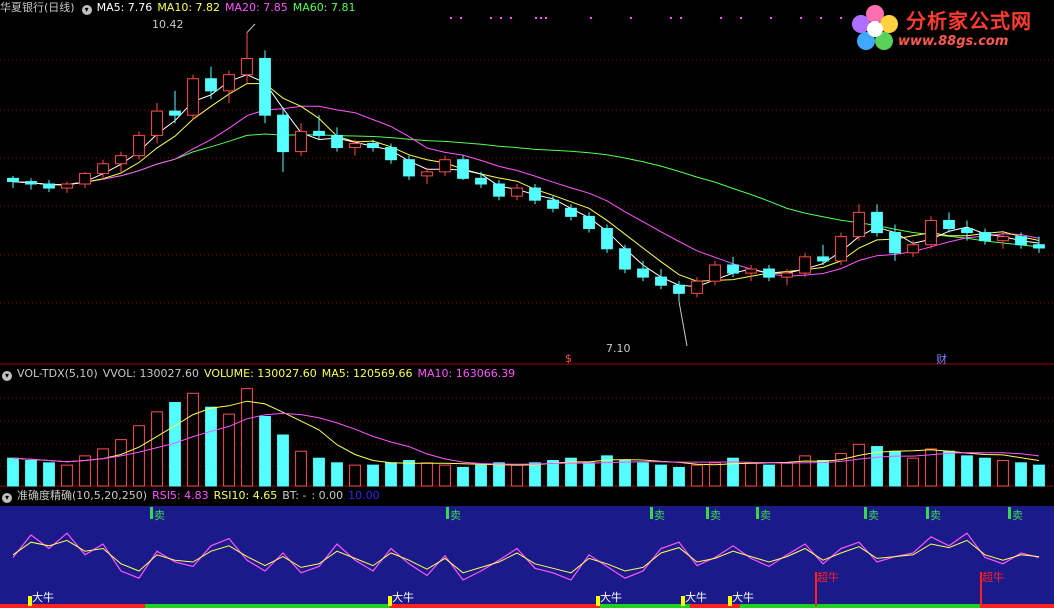 This screenshot has width=1054, height=608. I want to click on stock-title: 华夏银行(日线), so click(37, 7).